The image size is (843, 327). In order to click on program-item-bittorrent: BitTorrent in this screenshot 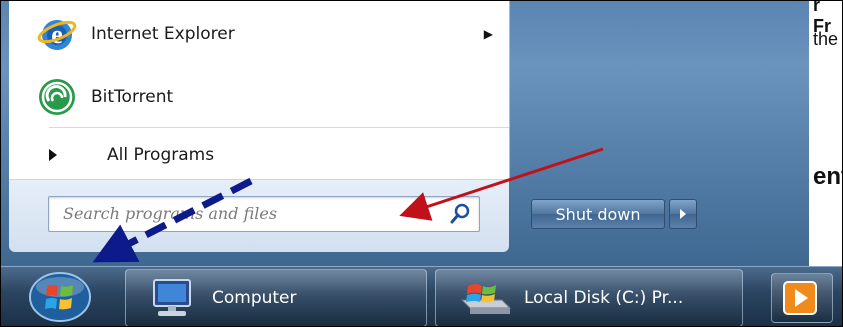, I will do `click(272, 97)`.